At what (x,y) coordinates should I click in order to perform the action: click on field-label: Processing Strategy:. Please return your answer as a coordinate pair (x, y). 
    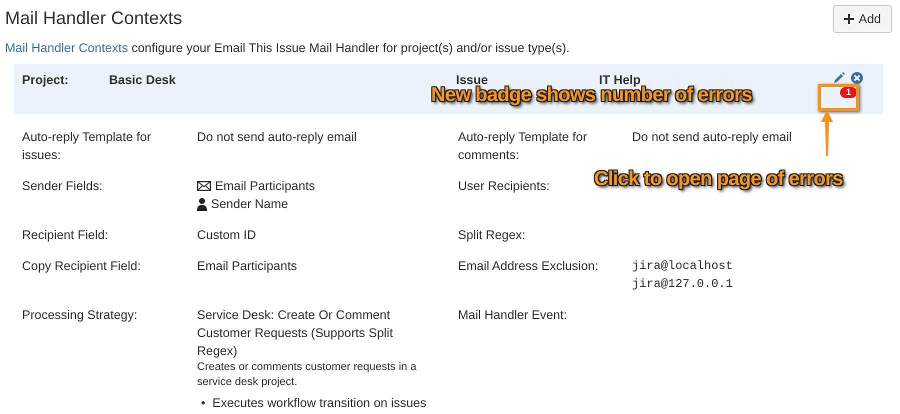
    Looking at the image, I should click on (80, 315).